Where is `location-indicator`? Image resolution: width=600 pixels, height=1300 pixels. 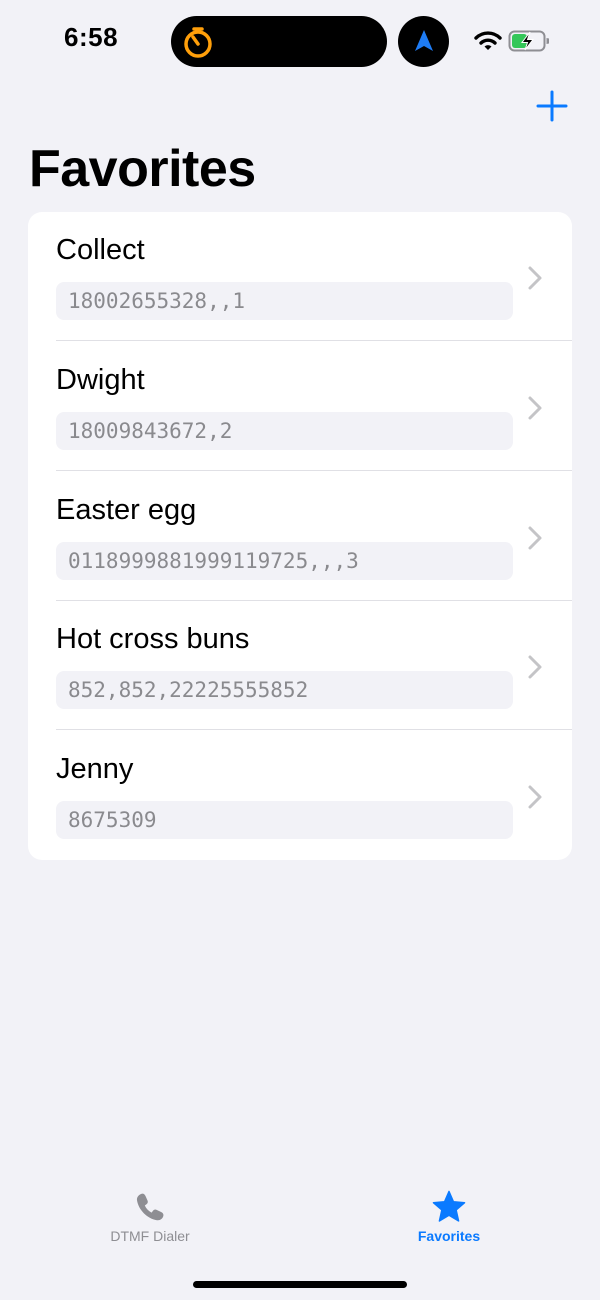 location-indicator is located at coordinates (423, 41).